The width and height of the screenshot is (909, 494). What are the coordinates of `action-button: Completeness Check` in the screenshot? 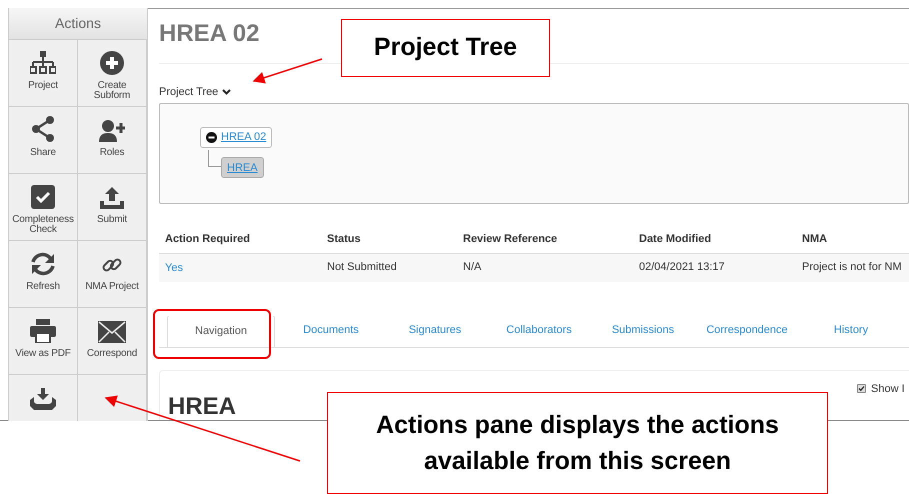 It's located at (43, 207).